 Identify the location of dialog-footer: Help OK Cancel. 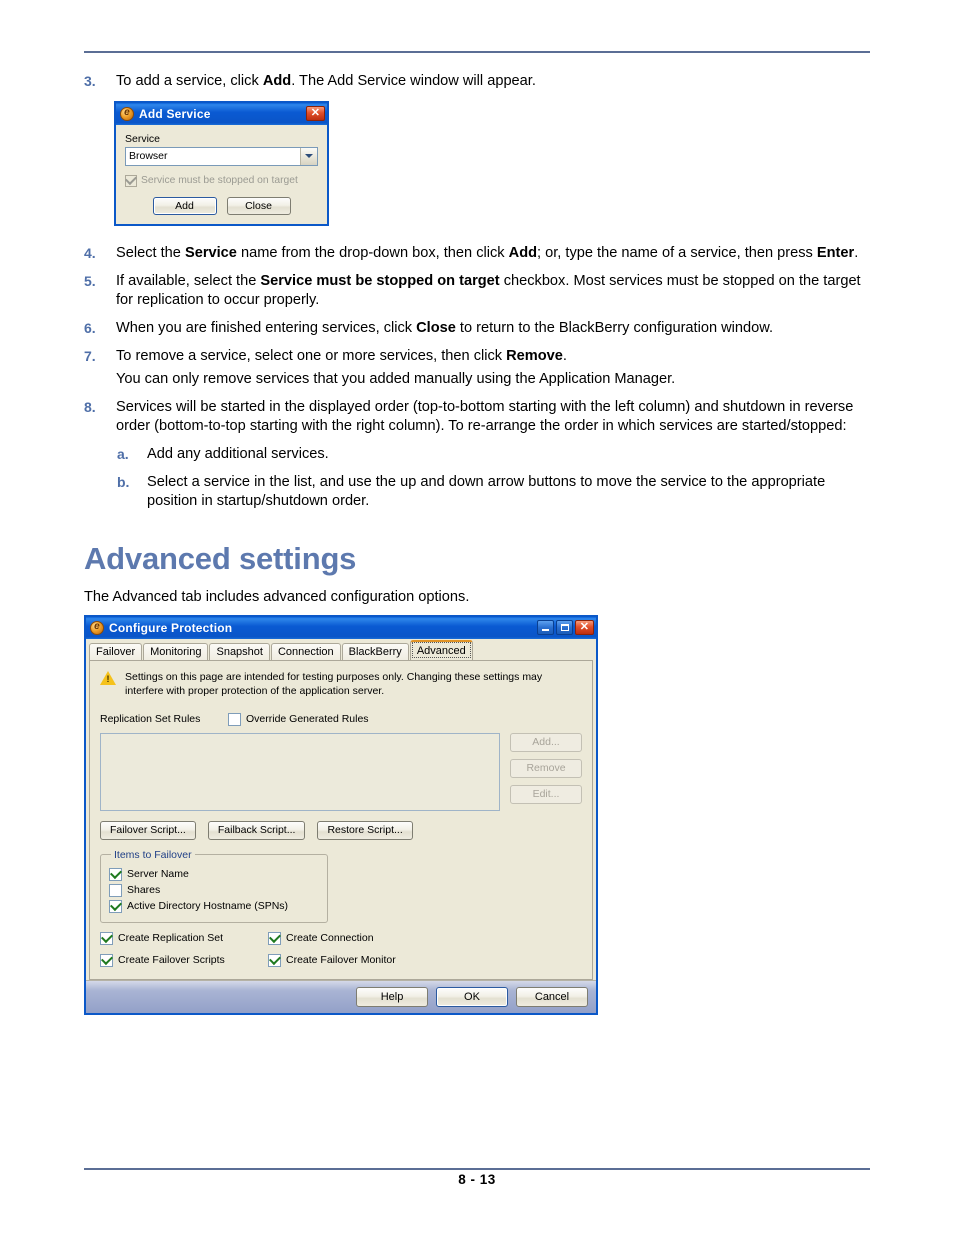
(341, 996).